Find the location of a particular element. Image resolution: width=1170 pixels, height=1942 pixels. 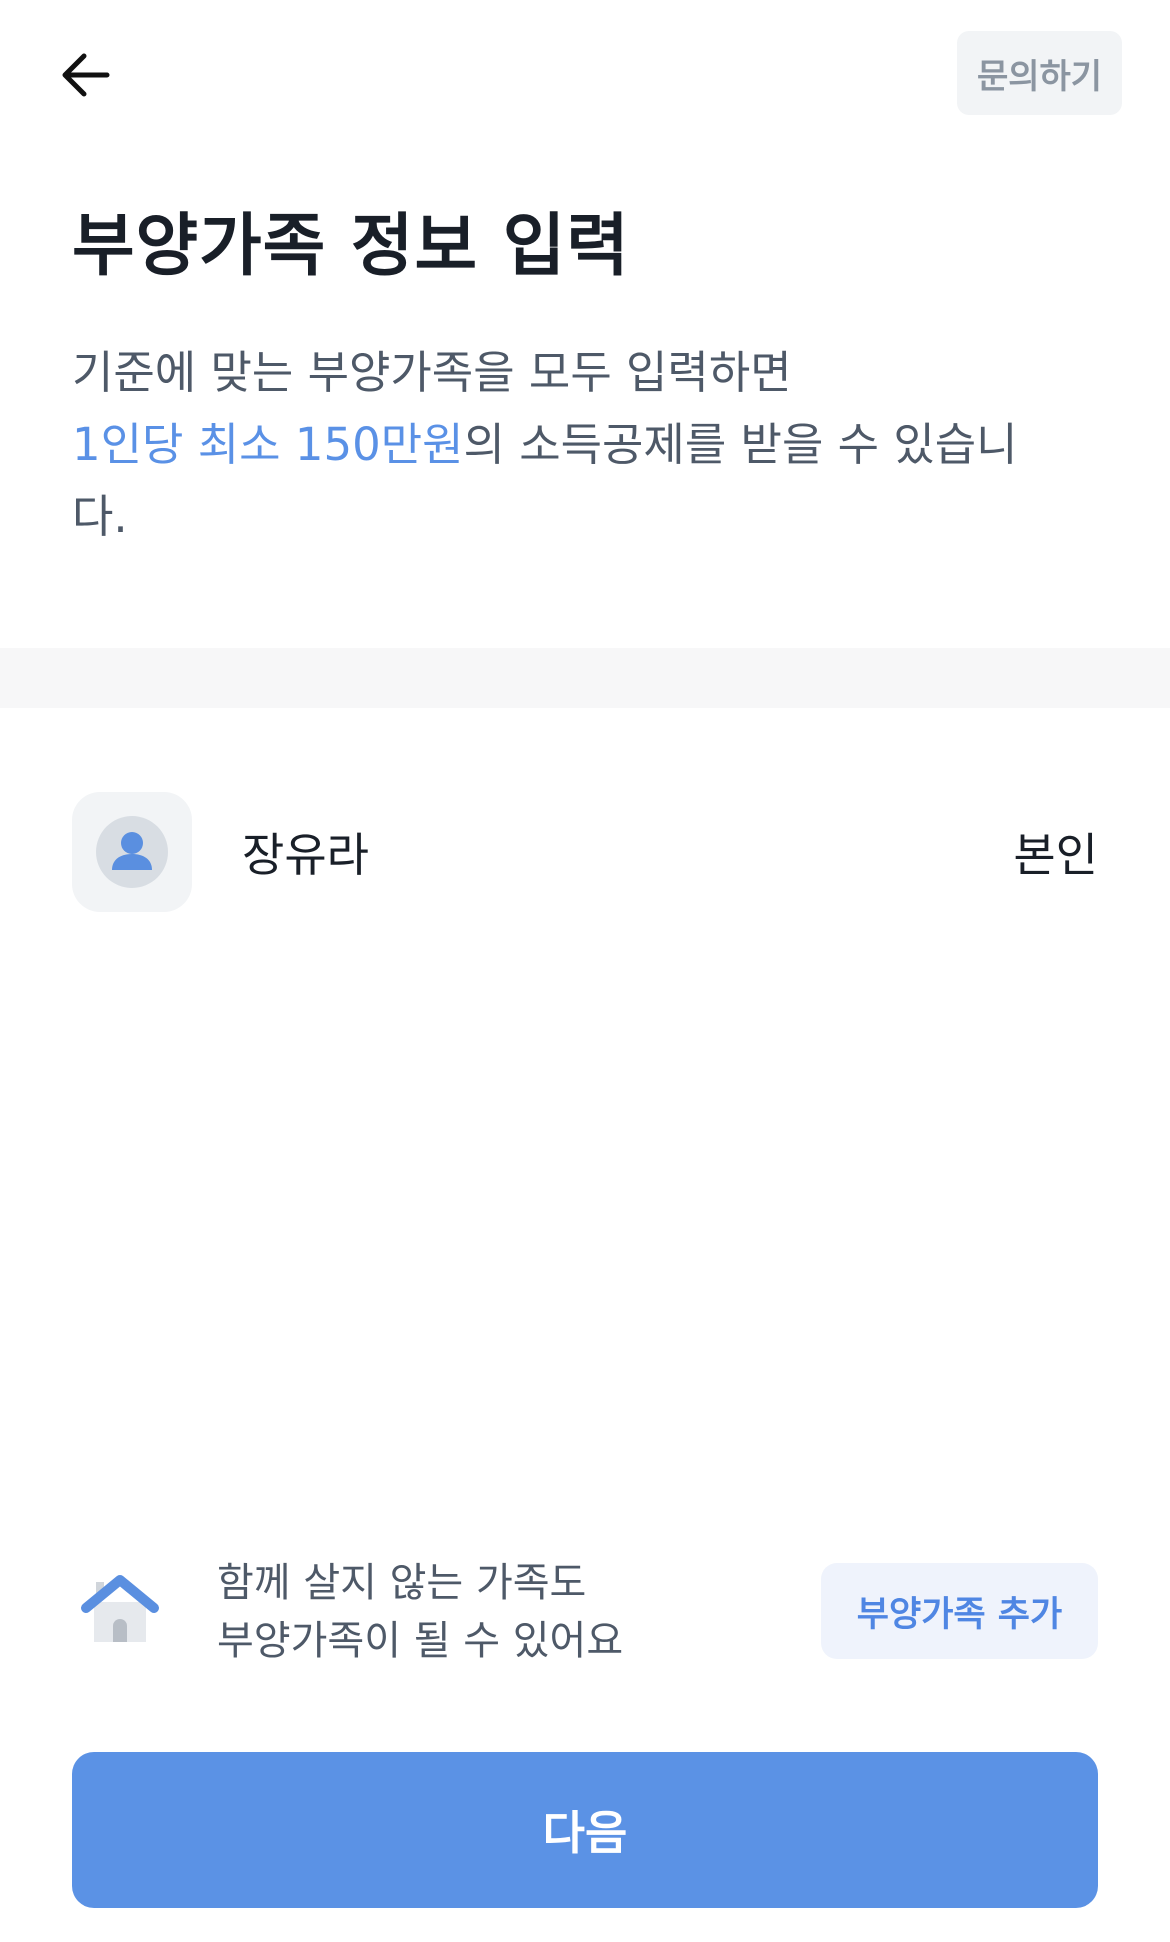

page-title: 부양가족 정보 입력 is located at coordinates (351, 246).